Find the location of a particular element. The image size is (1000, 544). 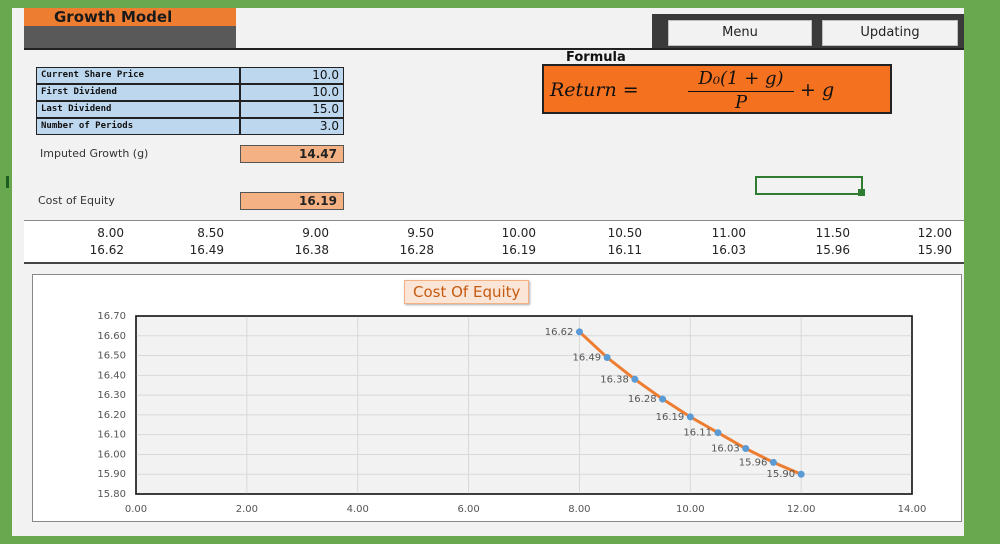

input-share-price: 10.0 is located at coordinates (292, 75).